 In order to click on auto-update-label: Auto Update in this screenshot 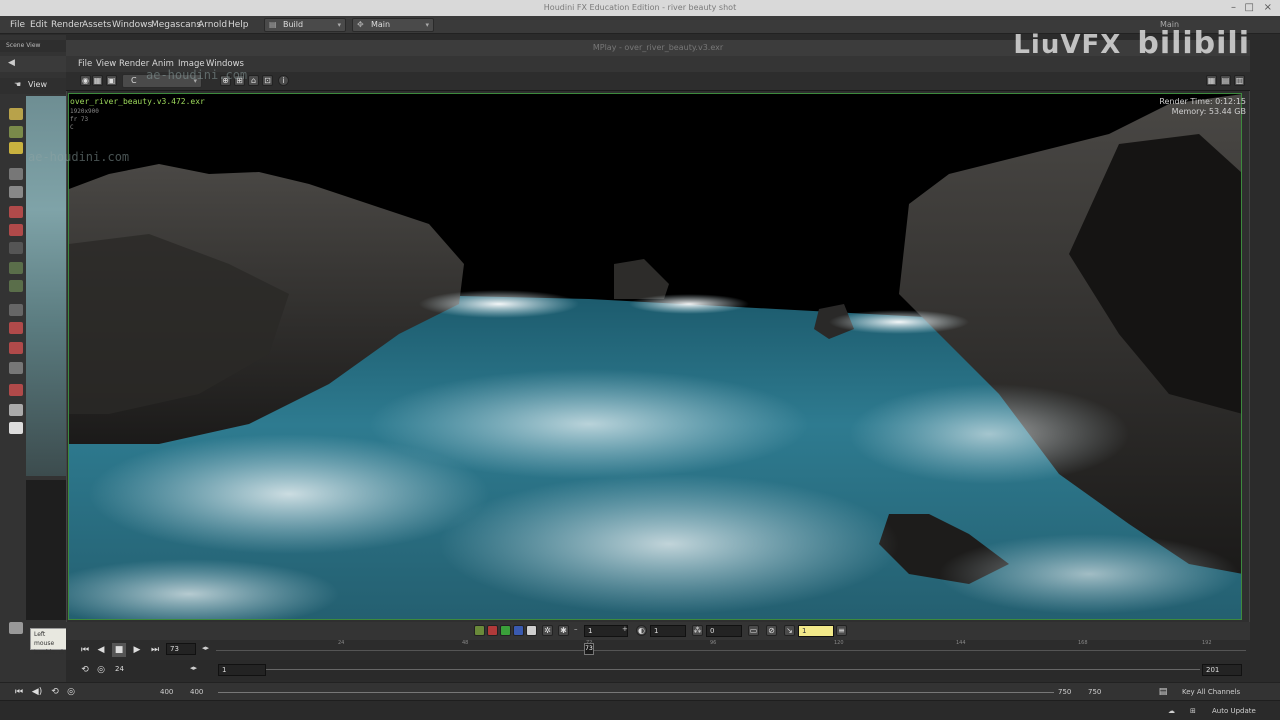, I will do `click(1234, 711)`.